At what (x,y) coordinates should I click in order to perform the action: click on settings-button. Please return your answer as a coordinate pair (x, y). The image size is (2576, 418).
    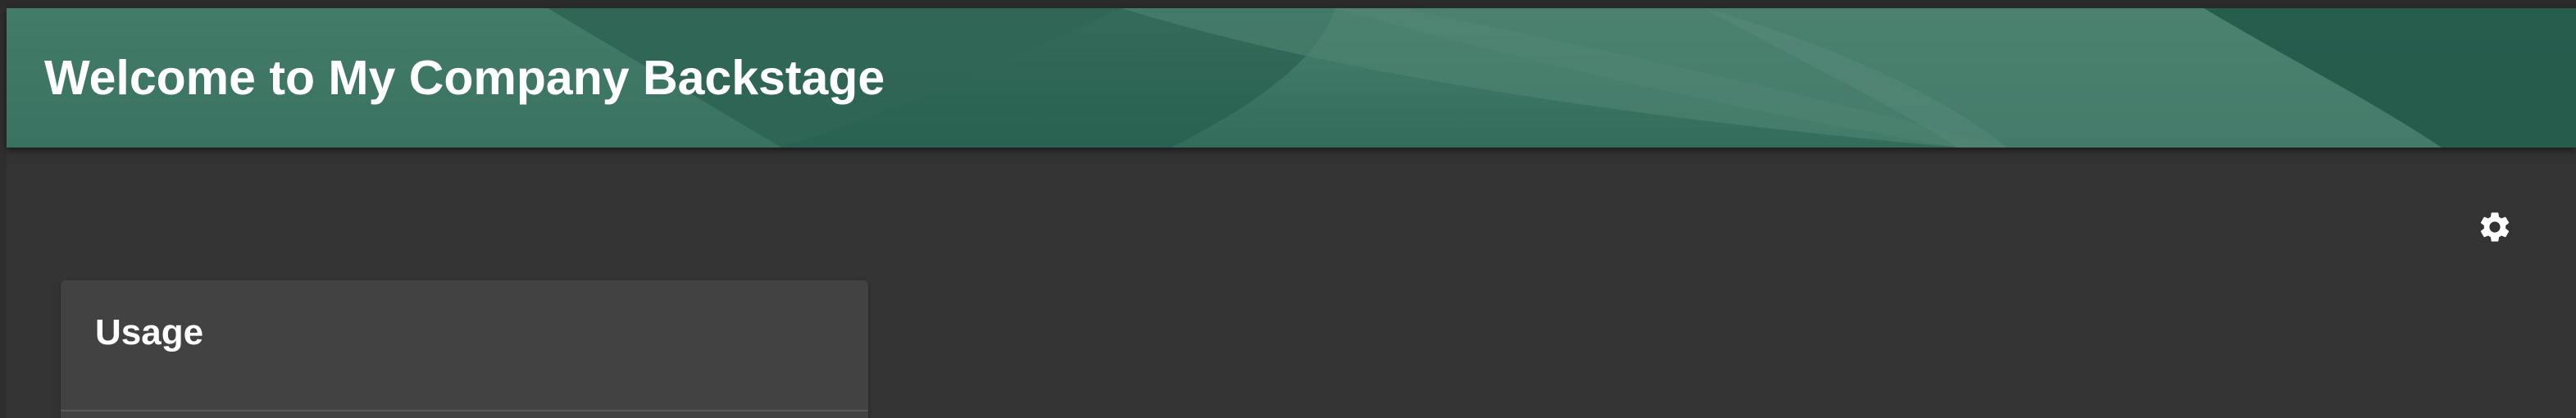
    Looking at the image, I should click on (2494, 228).